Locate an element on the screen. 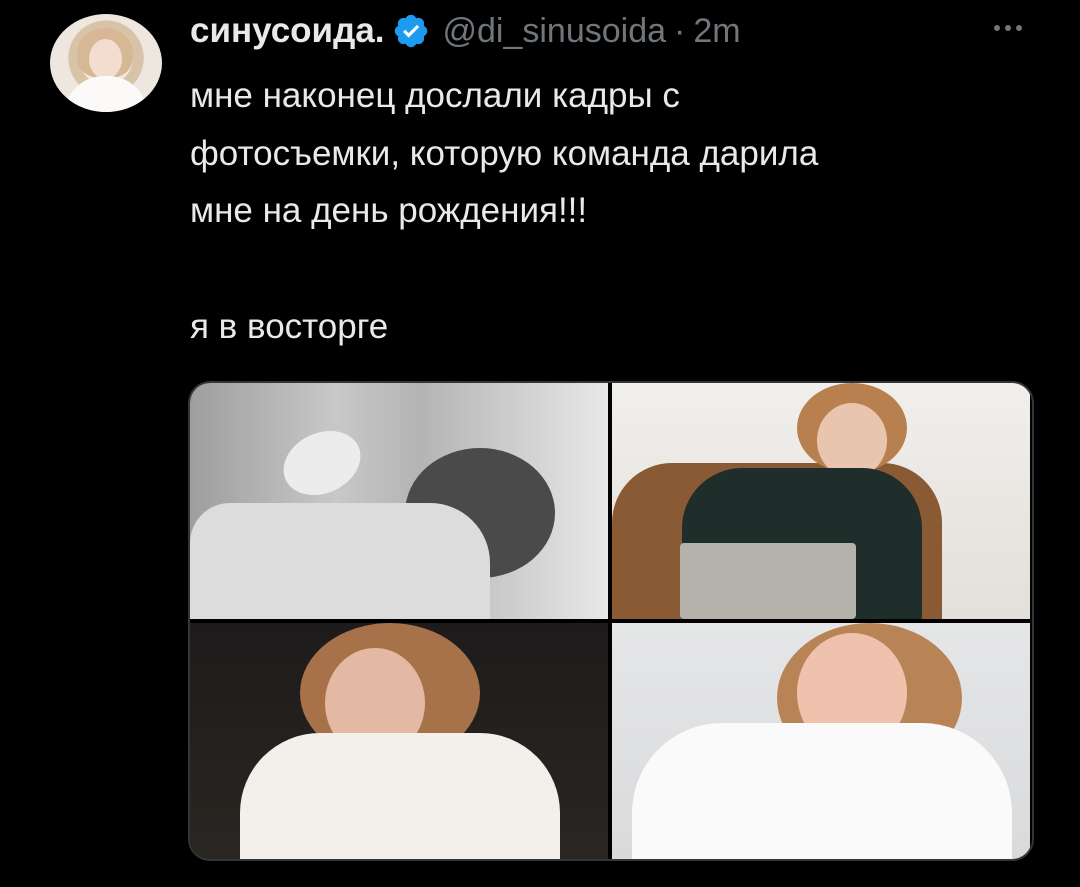  avatar-face is located at coordinates (105, 59).